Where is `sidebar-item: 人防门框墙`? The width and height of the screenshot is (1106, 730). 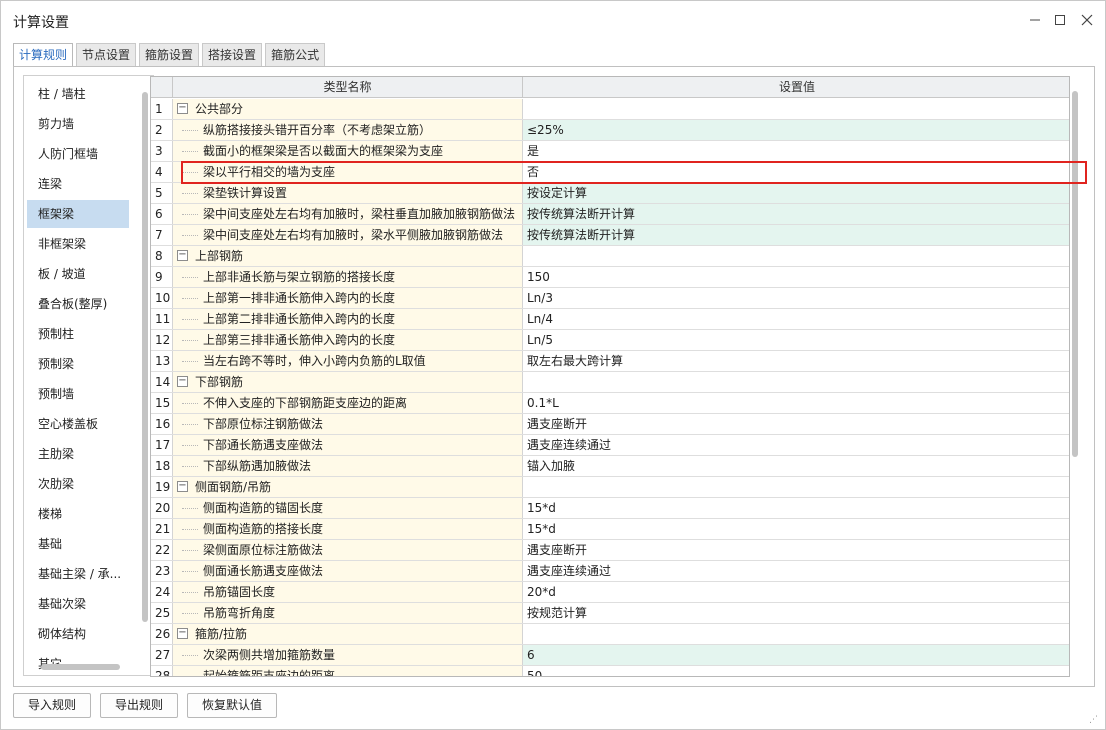
sidebar-item: 人防门框墙 is located at coordinates (78, 154).